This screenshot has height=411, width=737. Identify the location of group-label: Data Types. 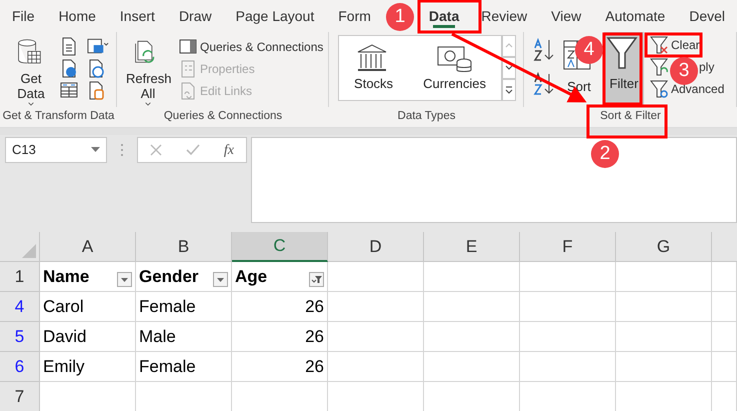
(427, 116).